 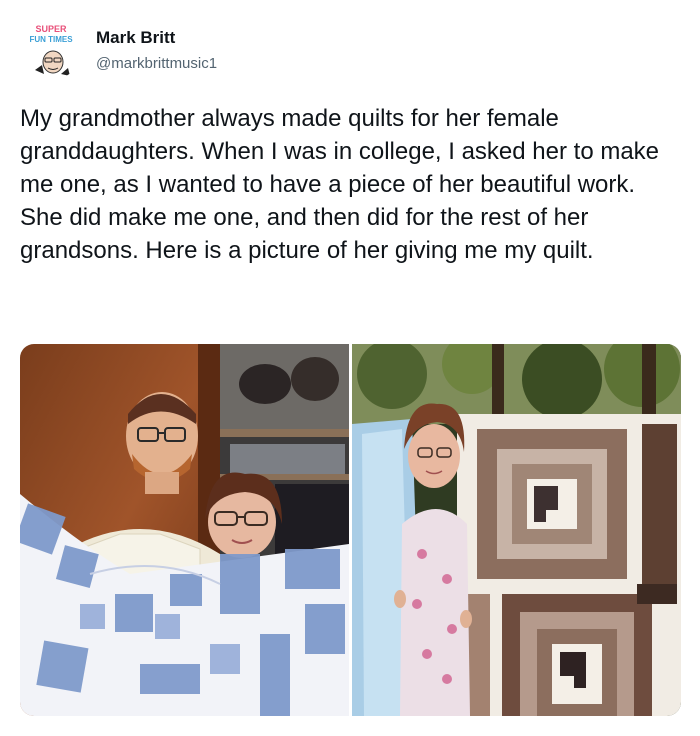 I want to click on author-display-name: Mark Britt, so click(x=156, y=38).